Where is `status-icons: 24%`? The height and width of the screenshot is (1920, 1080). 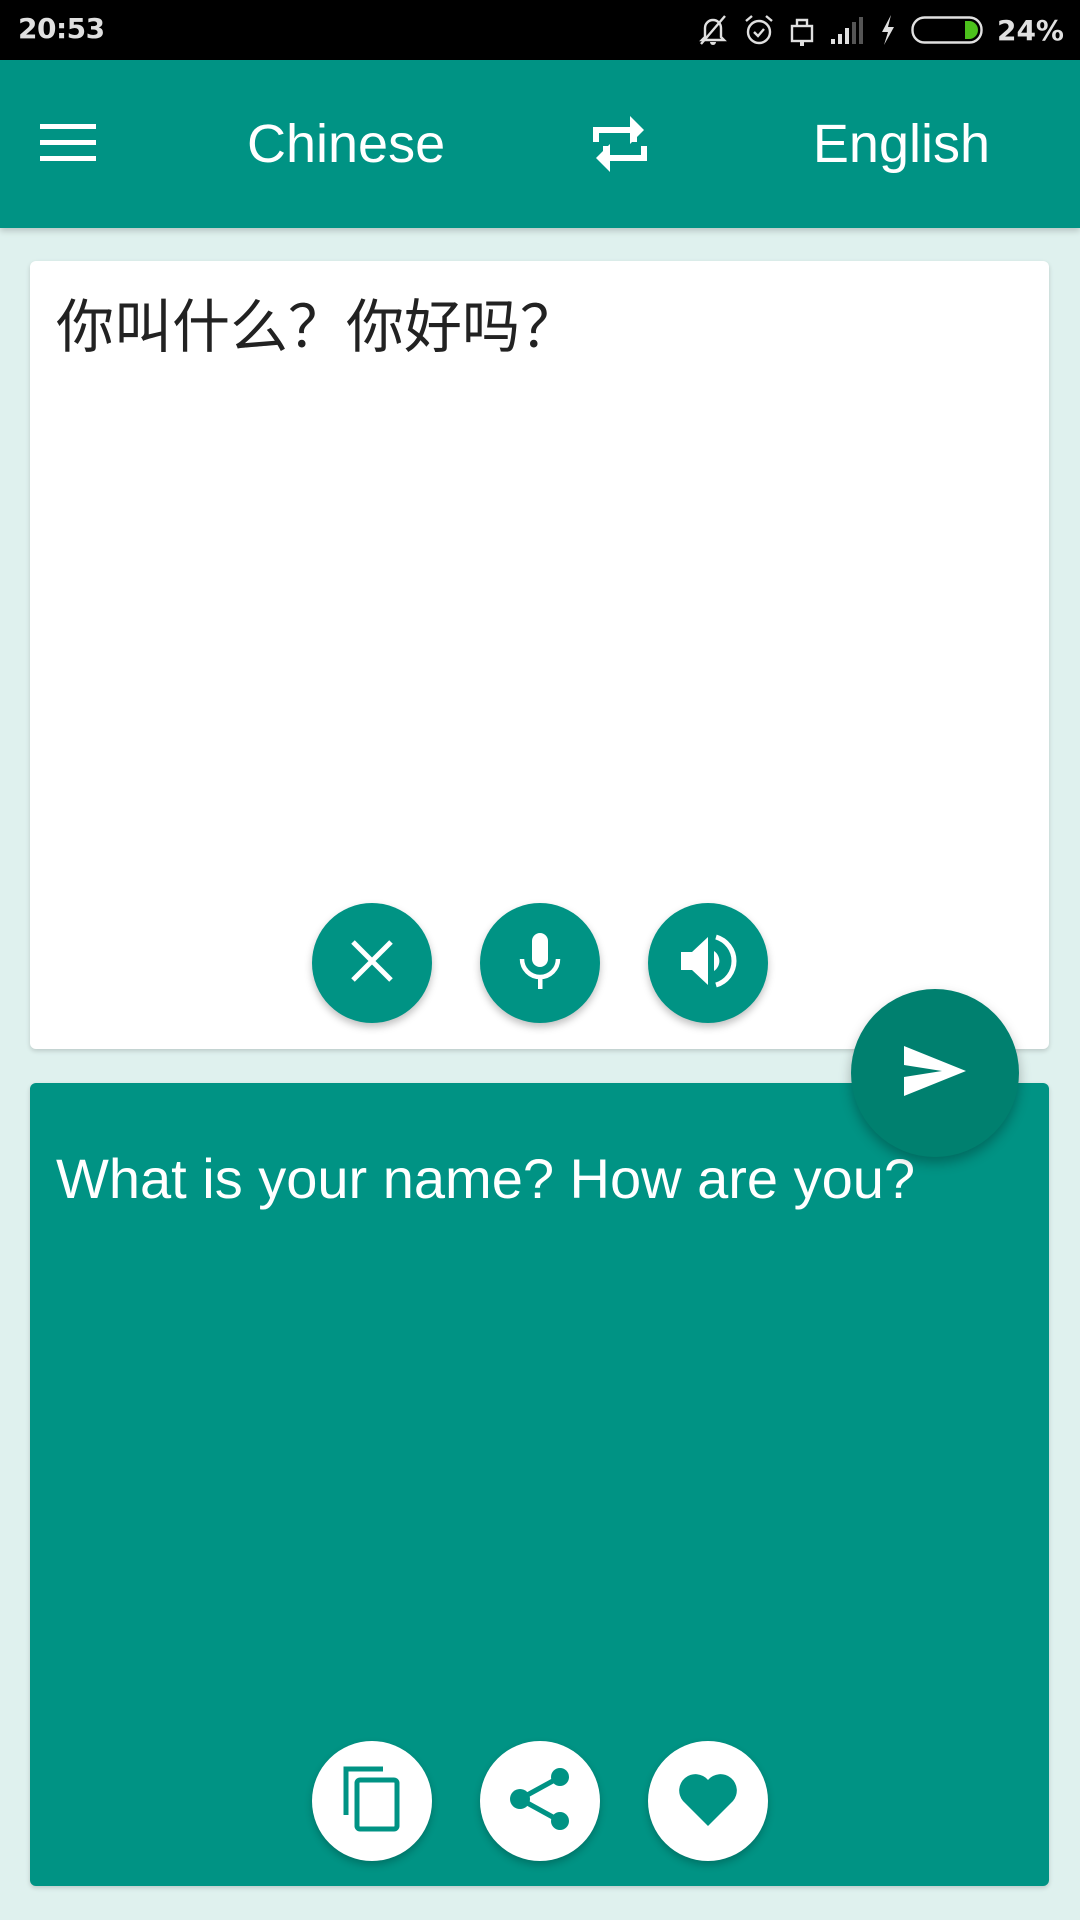 status-icons: 24% is located at coordinates (880, 30).